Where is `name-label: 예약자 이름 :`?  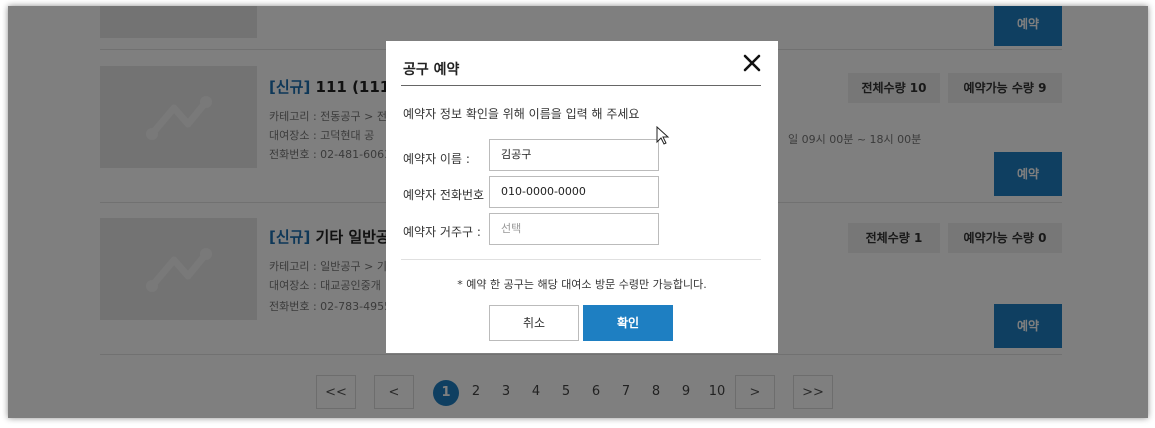
name-label: 예약자 이름 : is located at coordinates (436, 159).